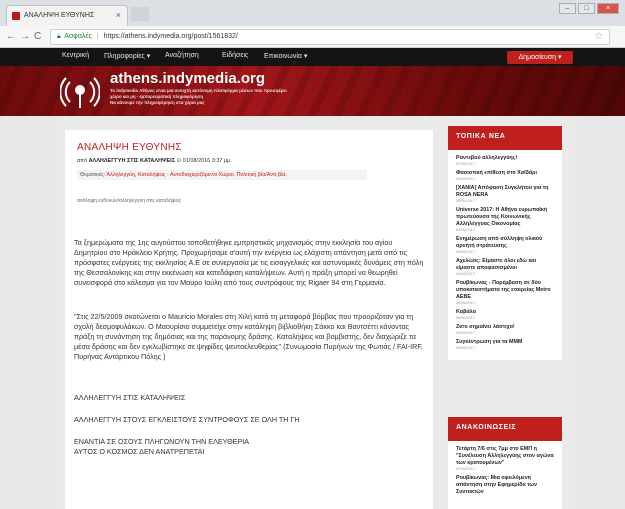  I want to click on news-link: Καβάλα, so click(505, 312).